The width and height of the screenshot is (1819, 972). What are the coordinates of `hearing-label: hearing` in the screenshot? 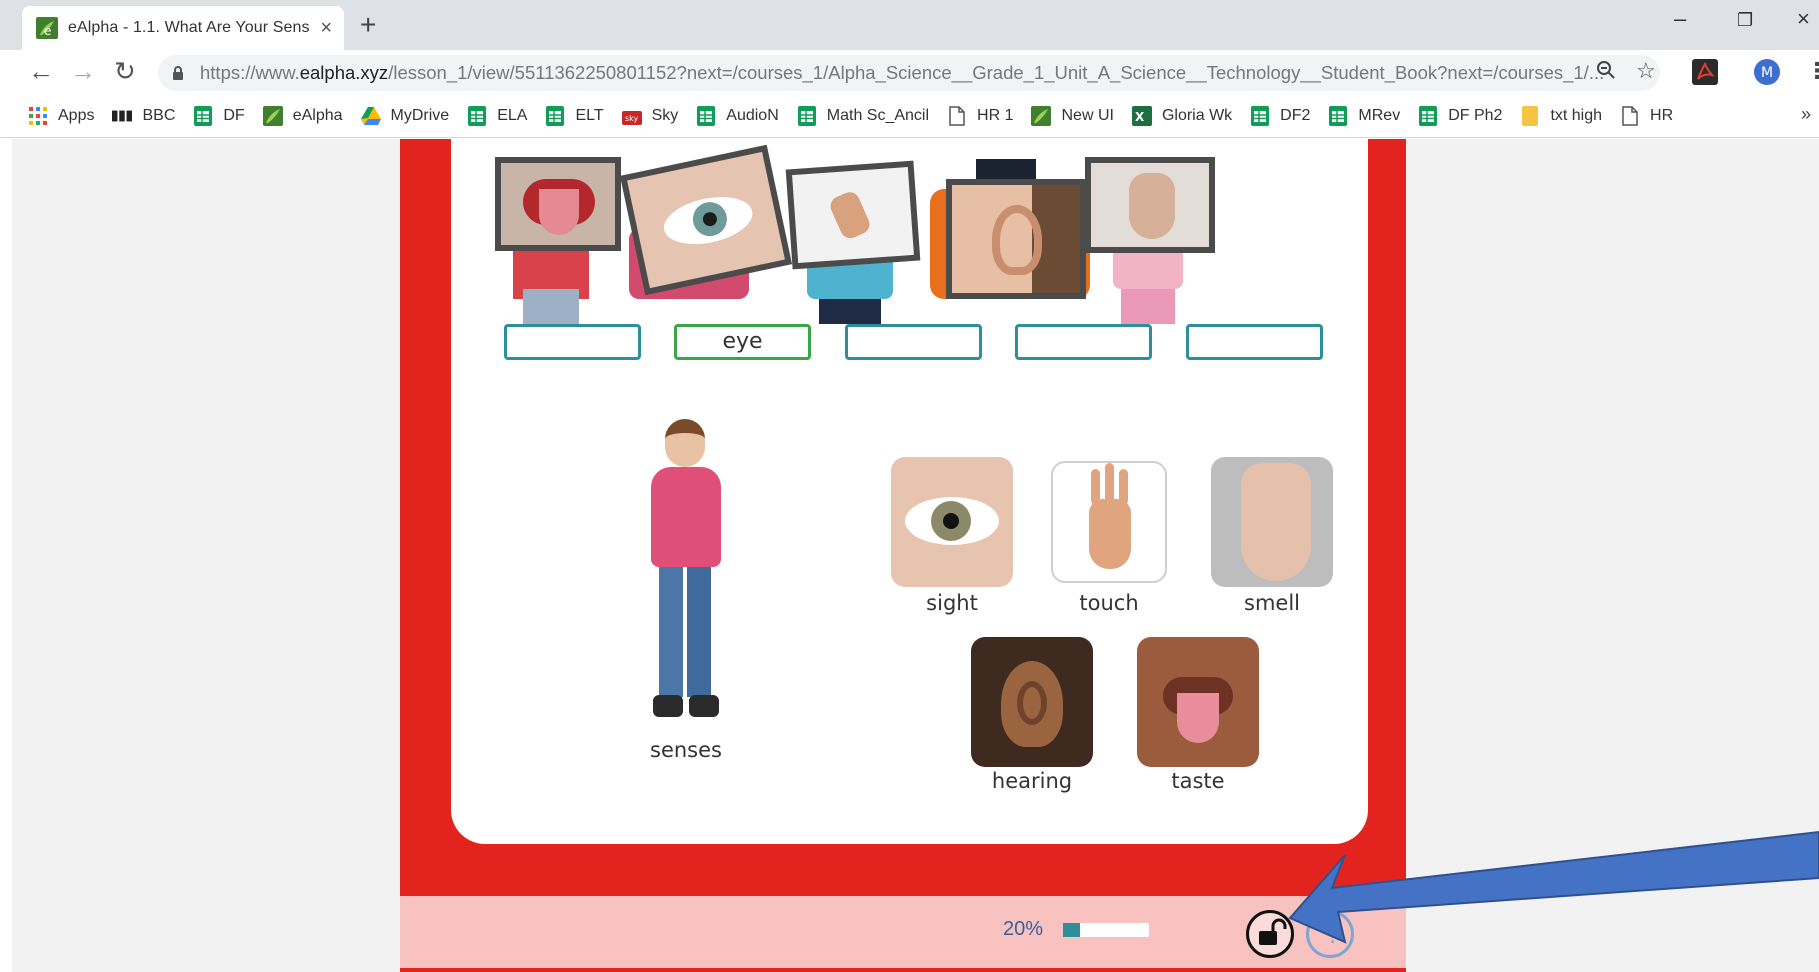 It's located at (1032, 781).